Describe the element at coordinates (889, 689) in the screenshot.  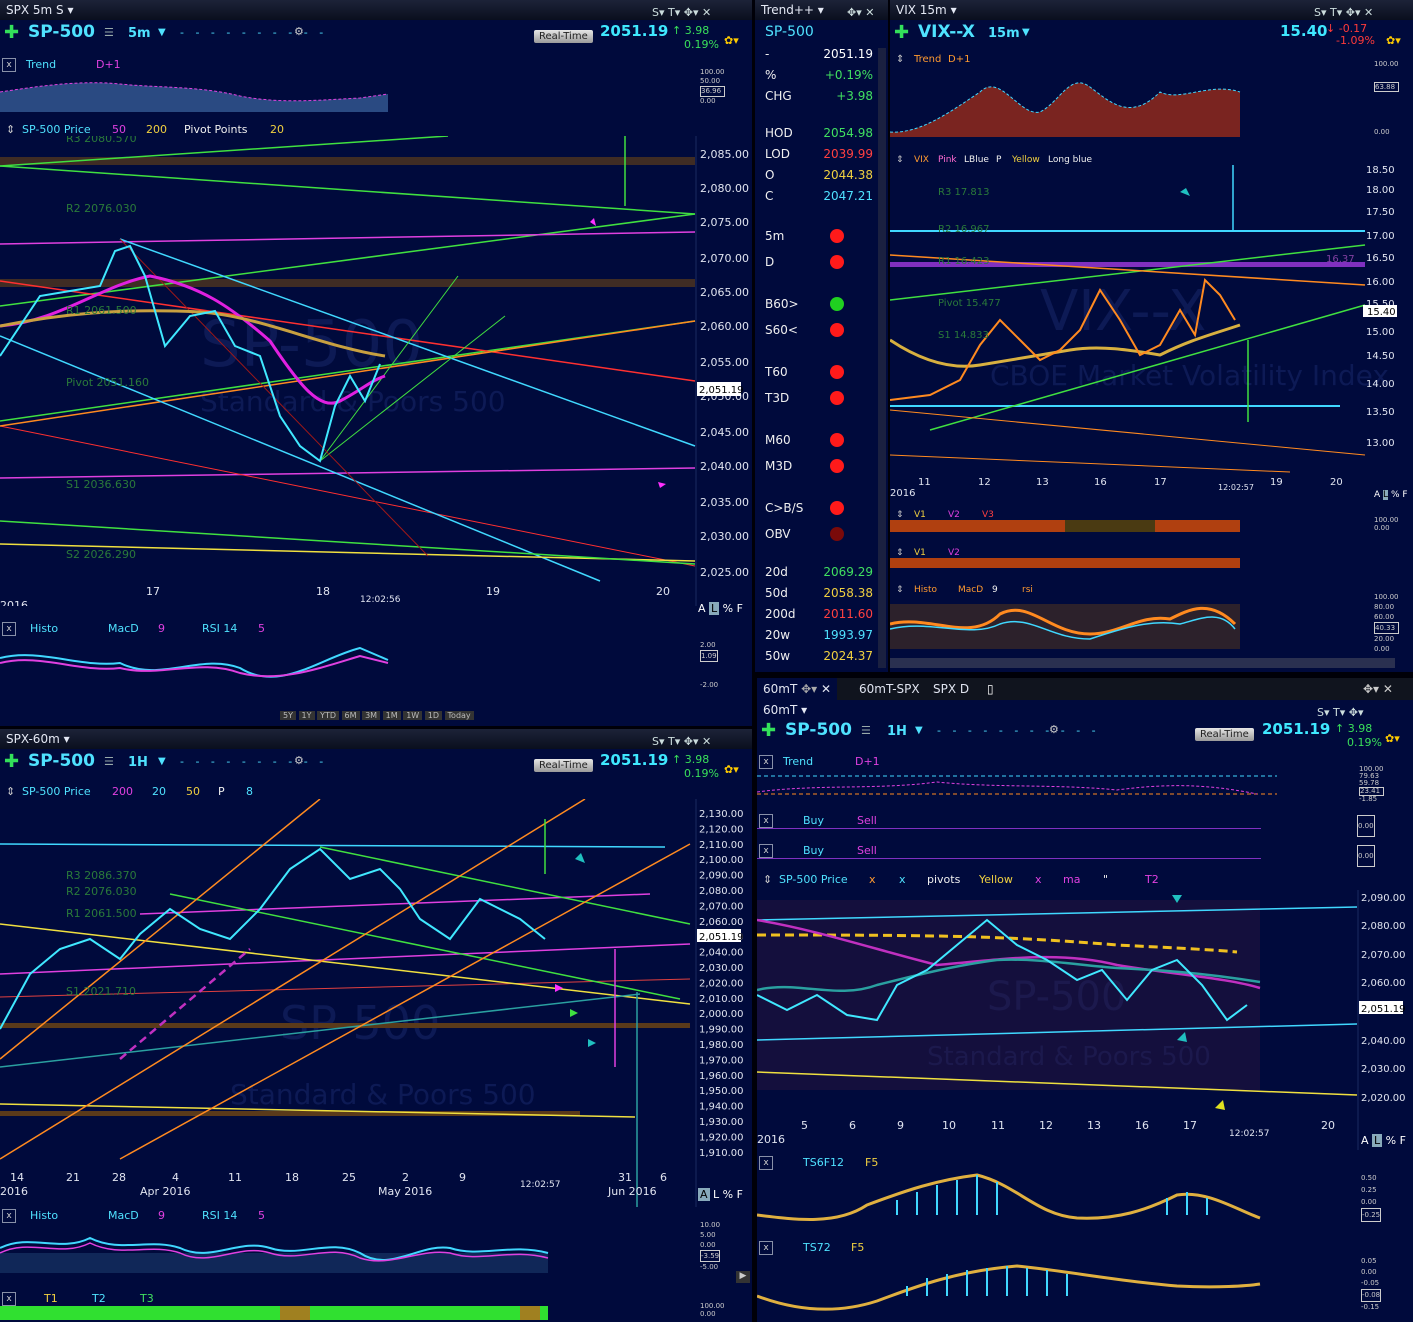
I see `tab-60mt-spx: 60mT-SPX` at that location.